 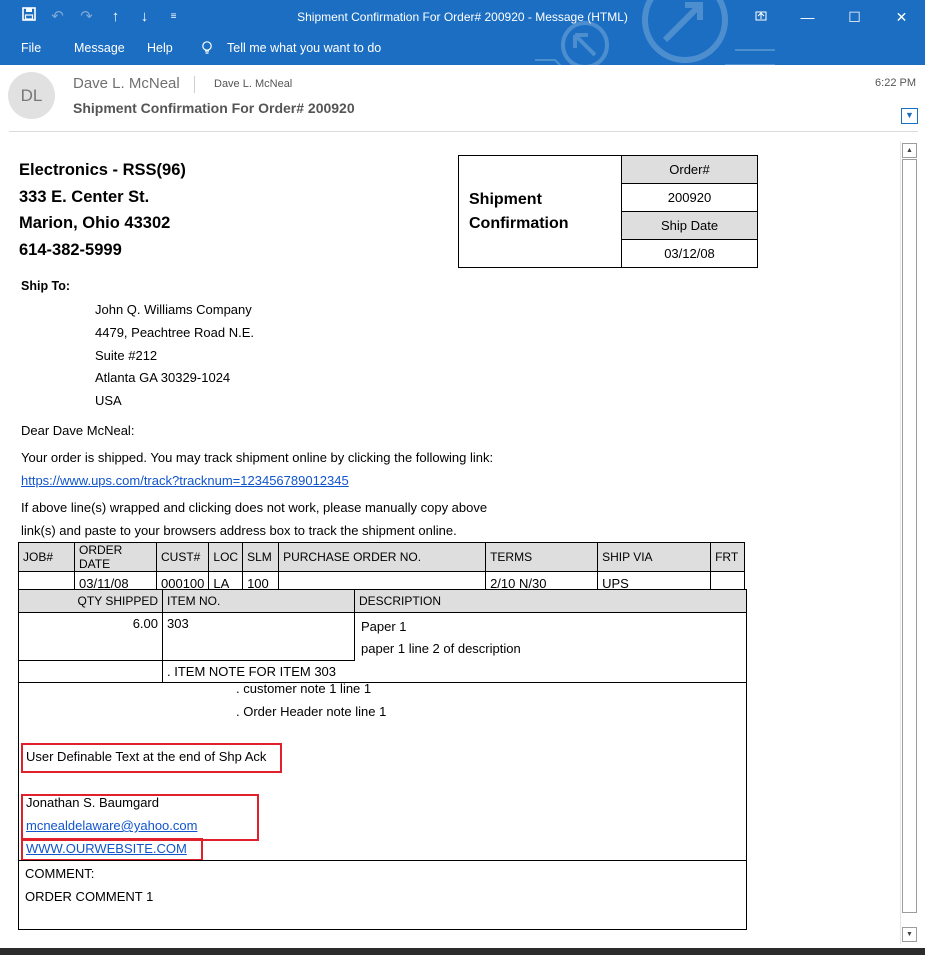 What do you see at coordinates (126, 355) in the screenshot?
I see `address-line: Suite #212` at bounding box center [126, 355].